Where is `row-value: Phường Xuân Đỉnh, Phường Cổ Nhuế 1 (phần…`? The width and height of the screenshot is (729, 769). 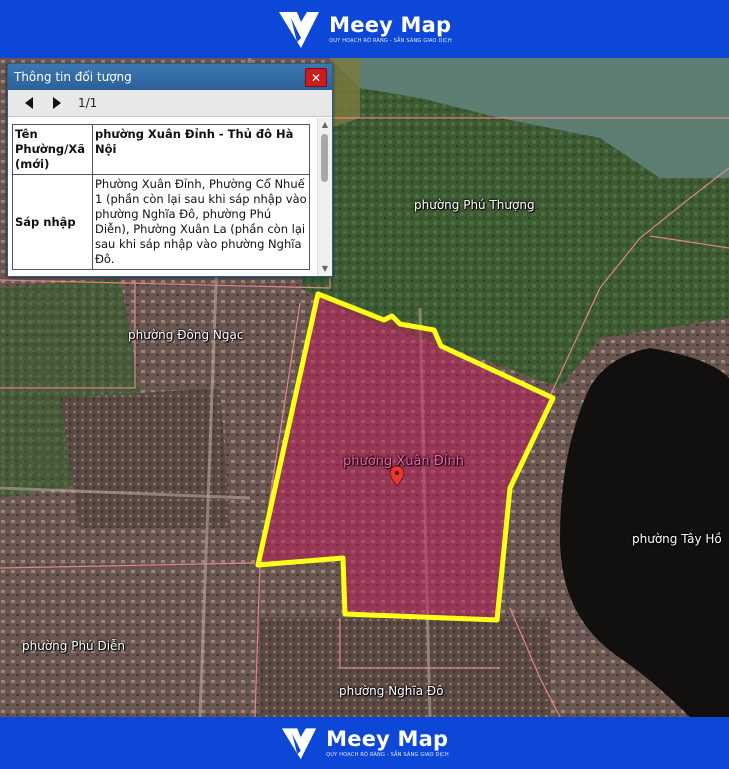 row-value: Phường Xuân Đỉnh, Phường Cổ Nhuế 1 (phần… is located at coordinates (201, 222).